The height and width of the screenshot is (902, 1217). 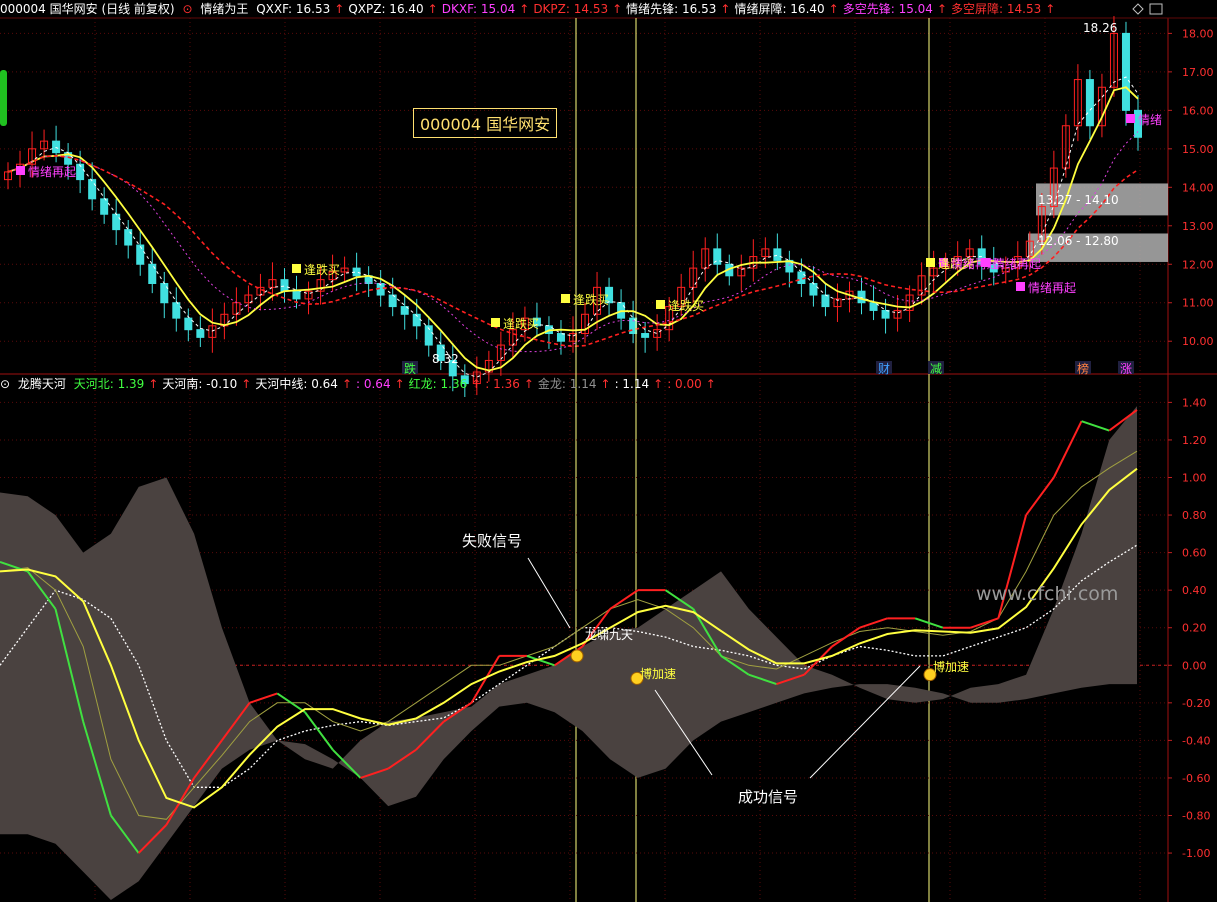 I want to click on y-tick-label: -0.80, so click(x=1196, y=816).